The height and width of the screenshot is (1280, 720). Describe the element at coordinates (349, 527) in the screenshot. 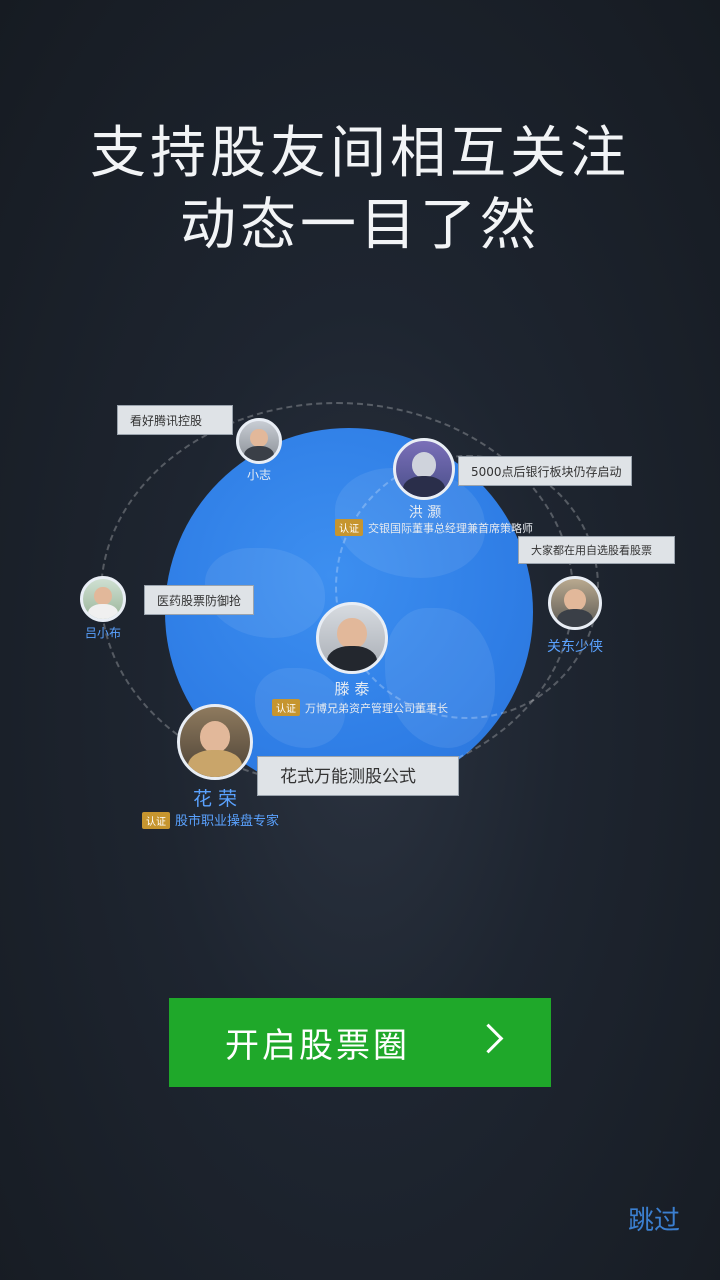

I see `verify-tag-hongying: 认证` at that location.